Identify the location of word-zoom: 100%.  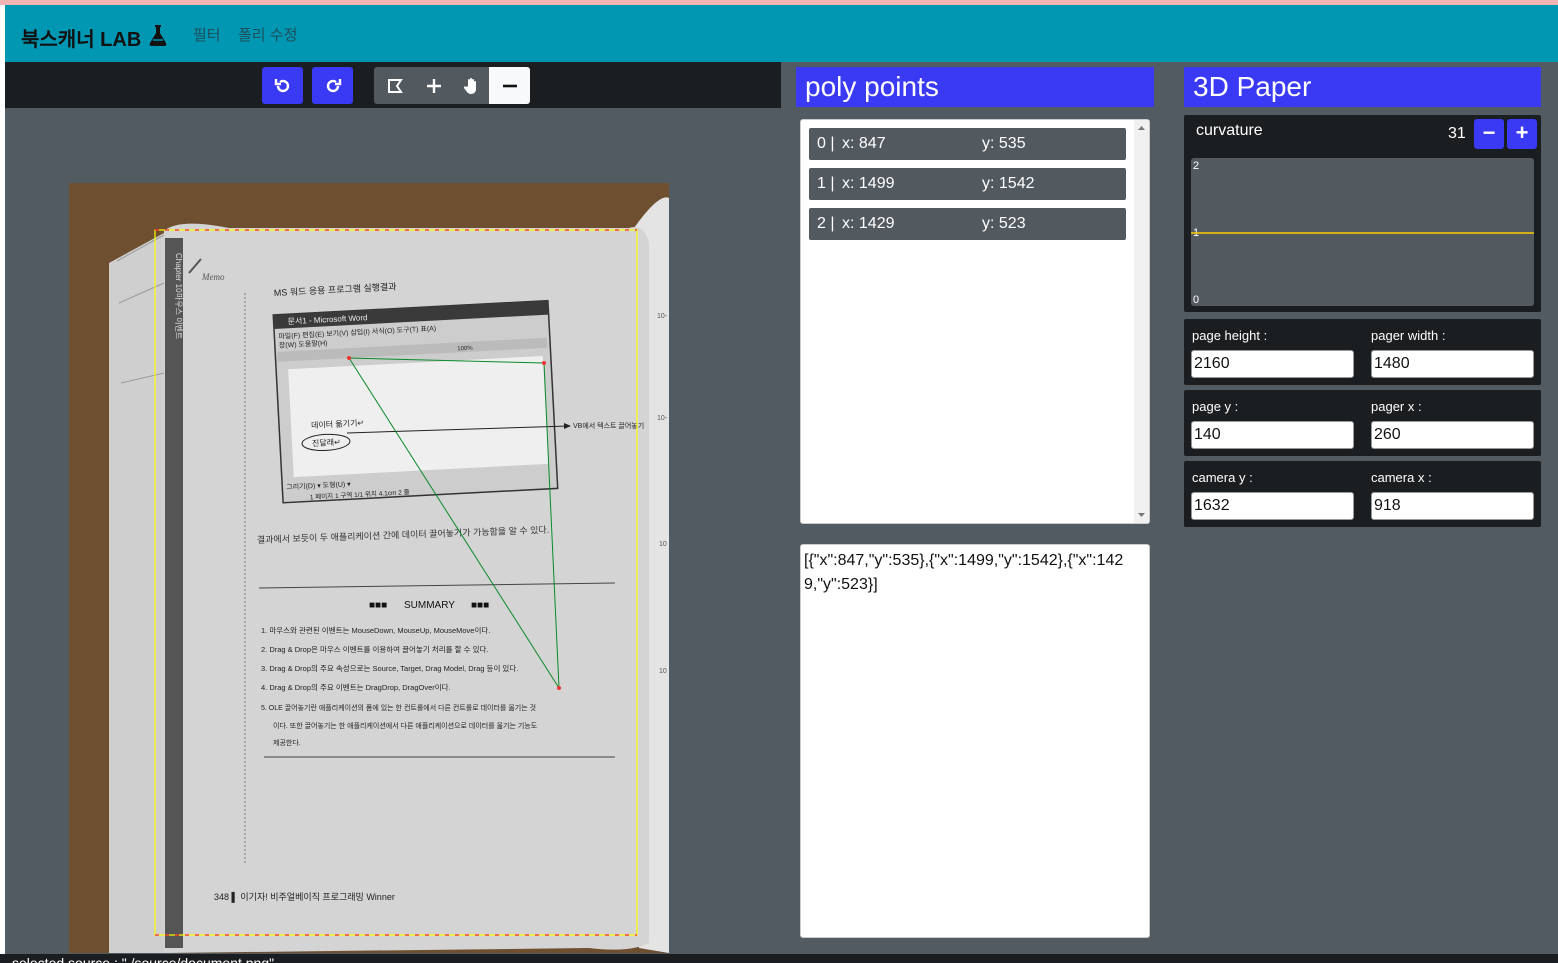
(465, 349).